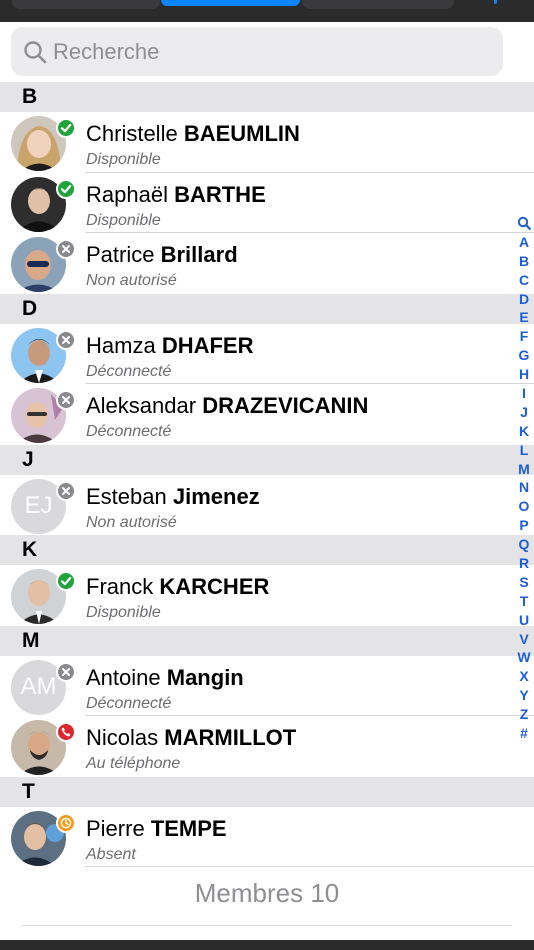  Describe the element at coordinates (524, 280) in the screenshot. I see `index-letter: C` at that location.